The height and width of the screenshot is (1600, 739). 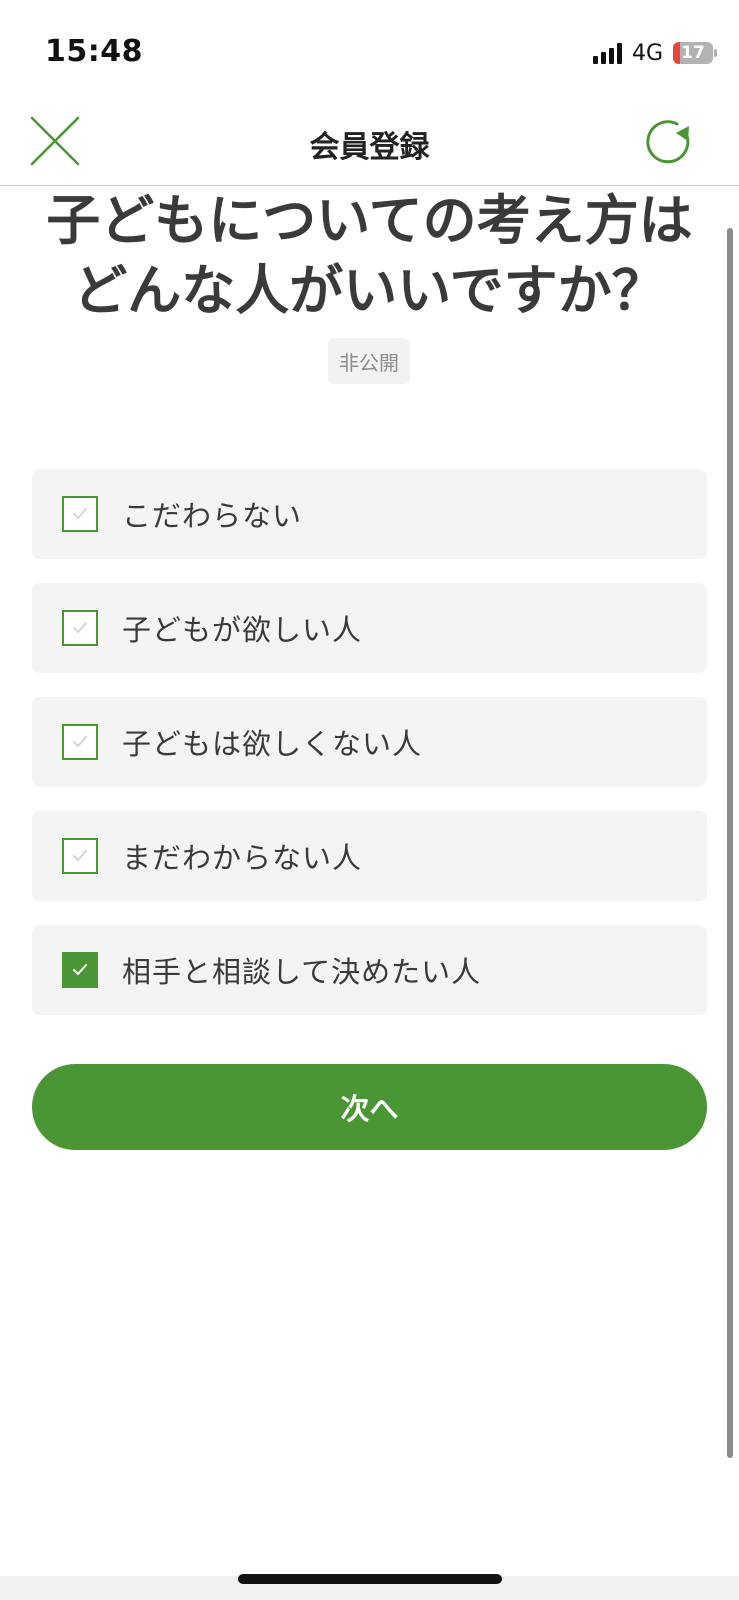 I want to click on option-label: 子どもが欲しい人, so click(x=242, y=630).